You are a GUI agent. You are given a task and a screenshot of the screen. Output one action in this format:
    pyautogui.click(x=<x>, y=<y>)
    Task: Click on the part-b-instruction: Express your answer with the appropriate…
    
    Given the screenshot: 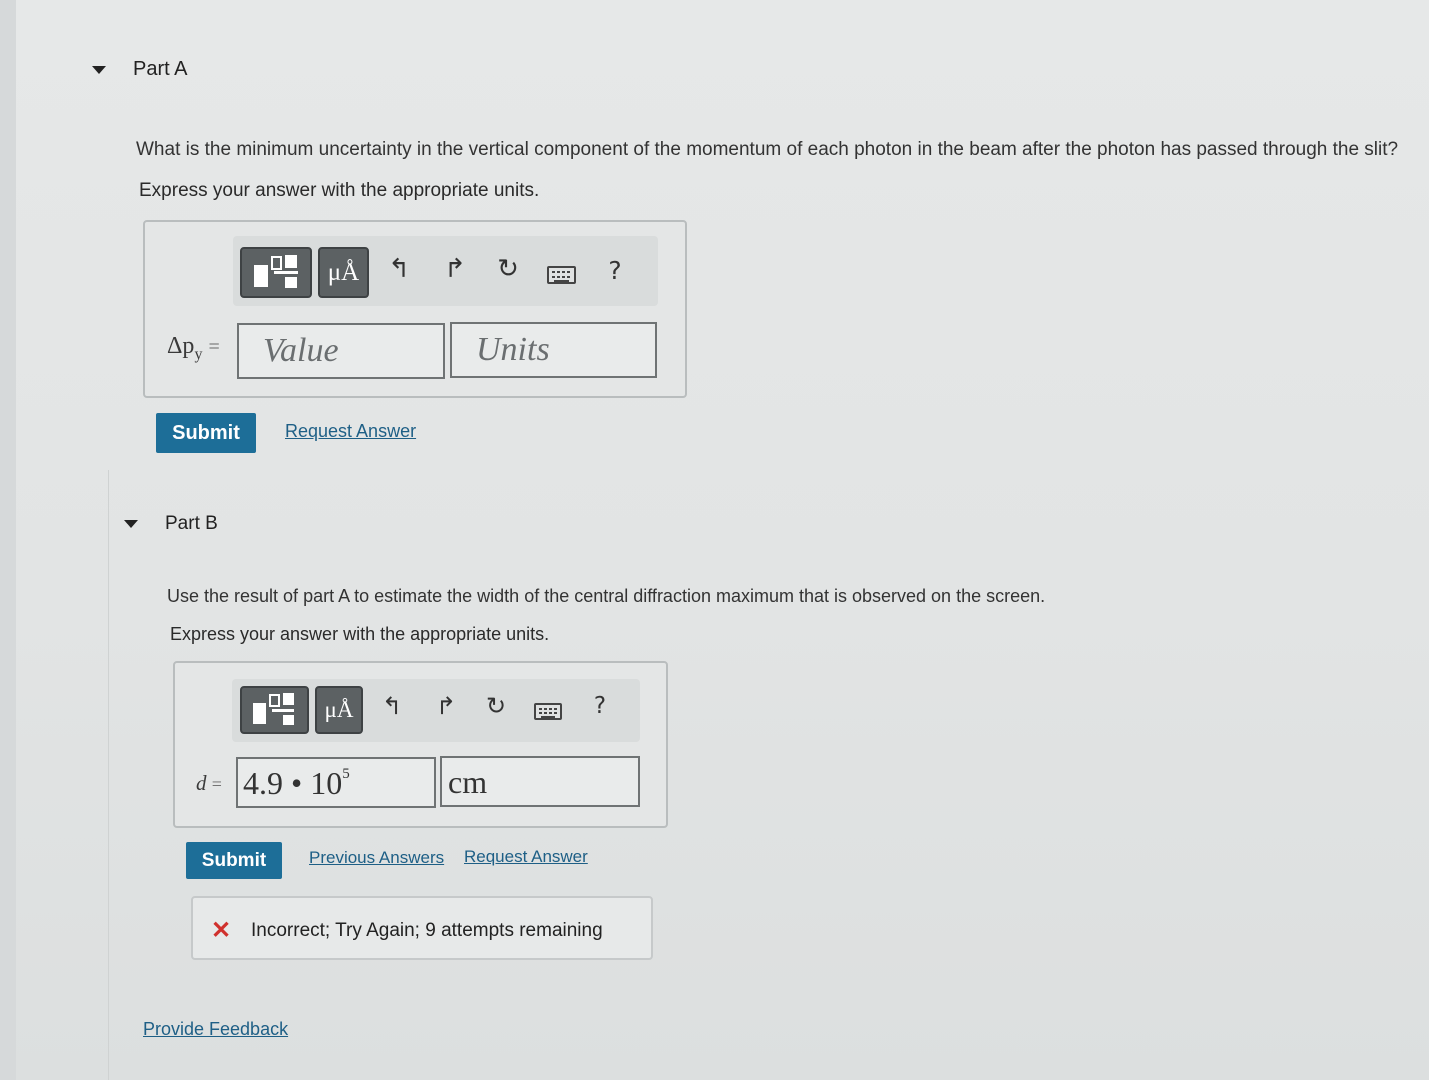 What is the action you would take?
    pyautogui.click(x=360, y=634)
    